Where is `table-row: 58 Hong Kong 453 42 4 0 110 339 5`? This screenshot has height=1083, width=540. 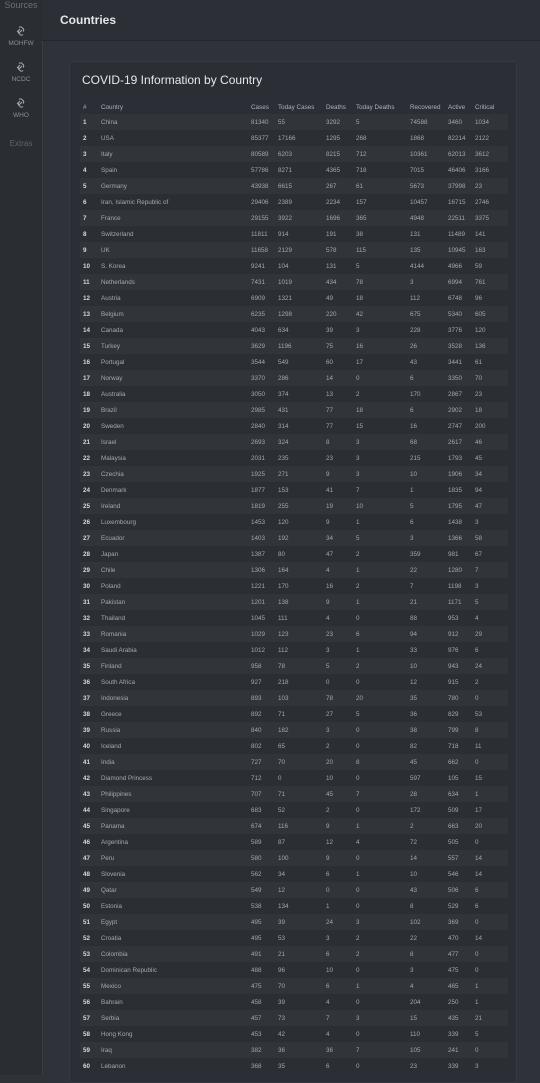 table-row: 58 Hong Kong 453 42 4 0 110 339 5 is located at coordinates (294, 1034).